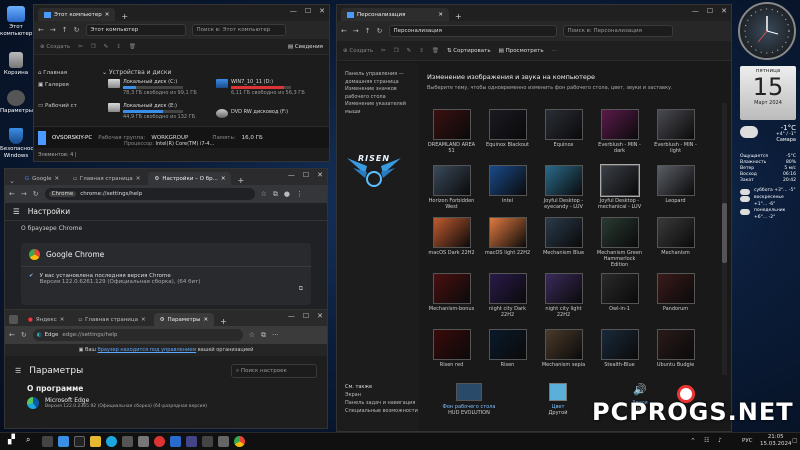  Describe the element at coordinates (675, 237) in the screenshot. I see `theme-item: Mechanism` at that location.